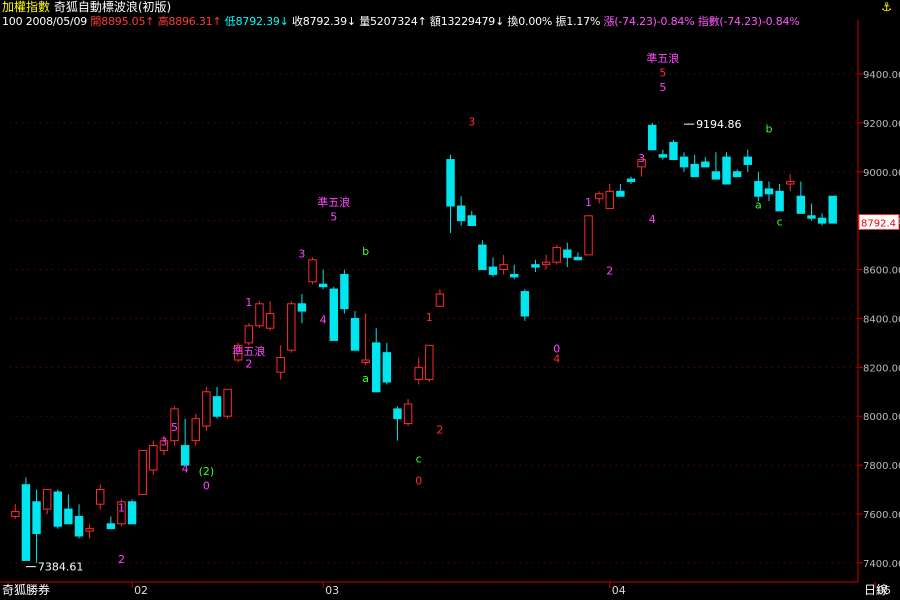 The image size is (900, 600). What do you see at coordinates (881, 271) in the screenshot?
I see `y-tick-label: 8600.00` at bounding box center [881, 271].